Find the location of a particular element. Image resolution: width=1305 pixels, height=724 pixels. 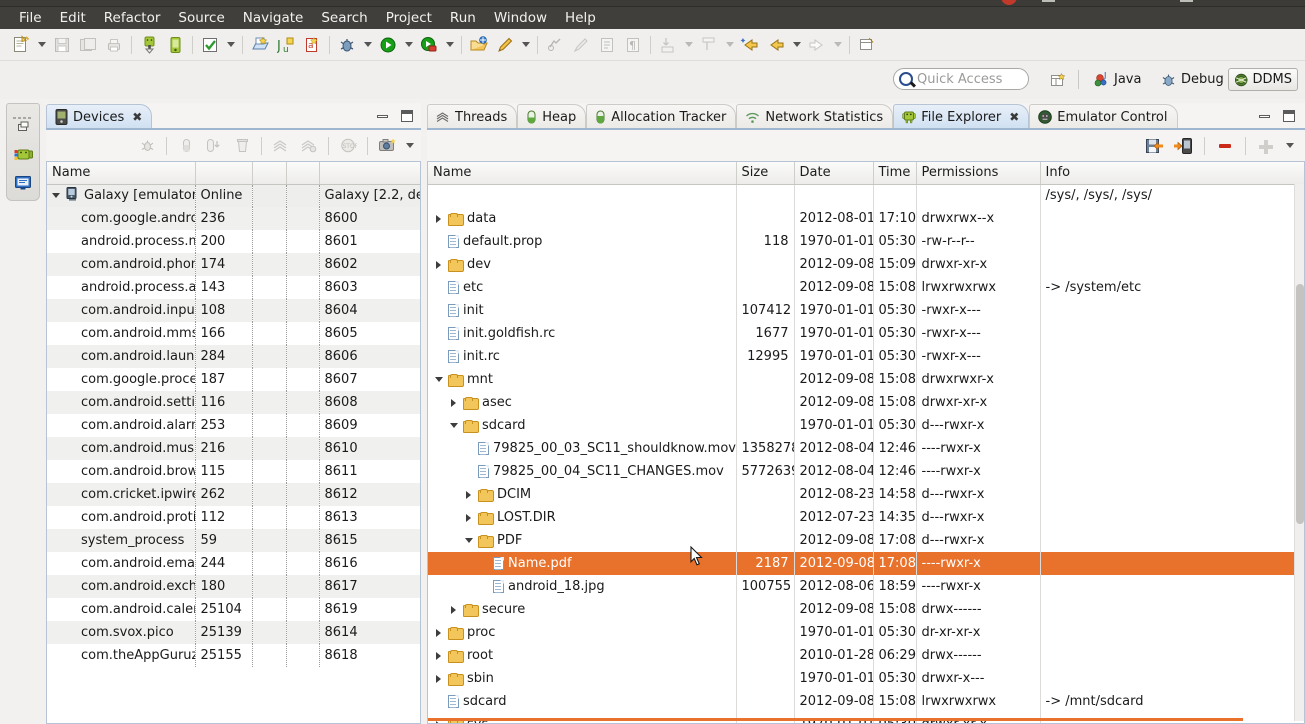

back-dropdown-arrow-icon is located at coordinates (796, 45).